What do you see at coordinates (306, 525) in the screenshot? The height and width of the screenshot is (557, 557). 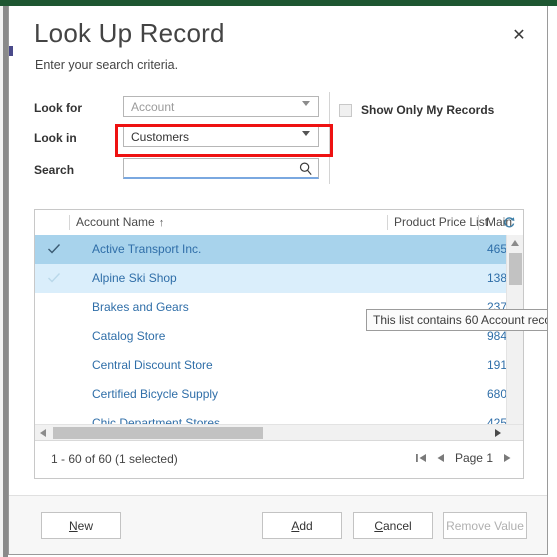 I see `add-button-label: dd` at bounding box center [306, 525].